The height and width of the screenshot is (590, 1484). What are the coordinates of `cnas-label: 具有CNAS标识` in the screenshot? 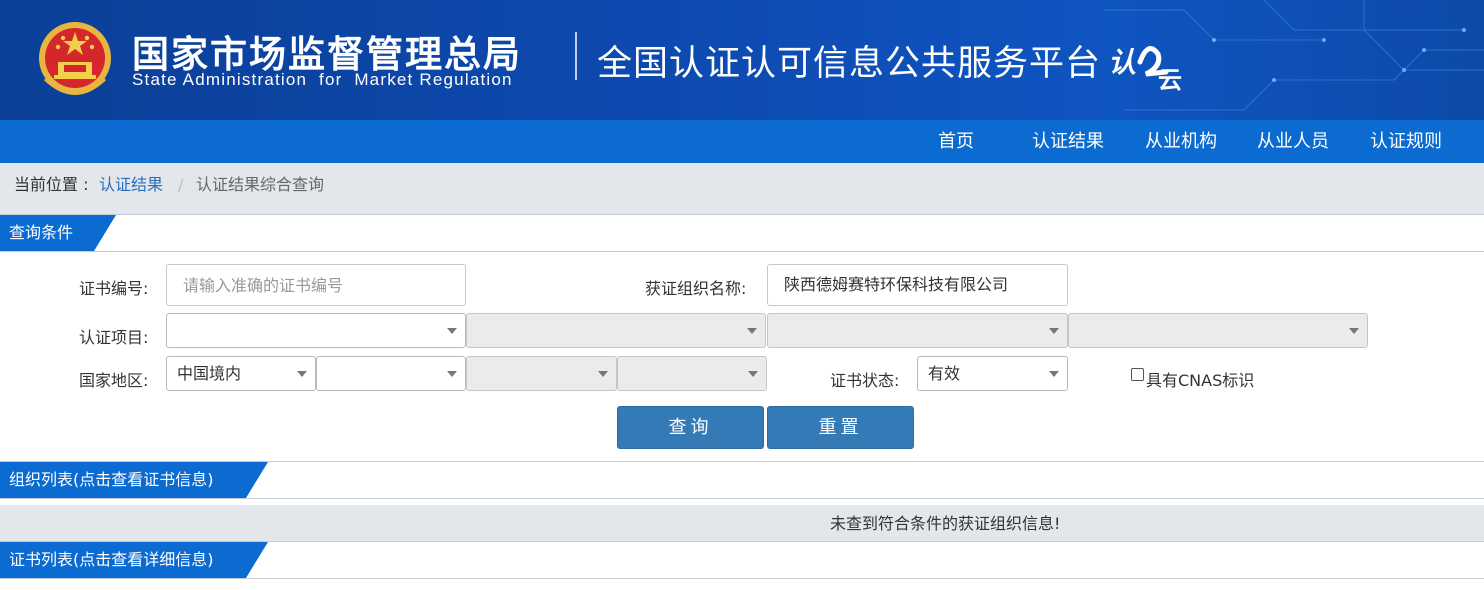 It's located at (1200, 380).